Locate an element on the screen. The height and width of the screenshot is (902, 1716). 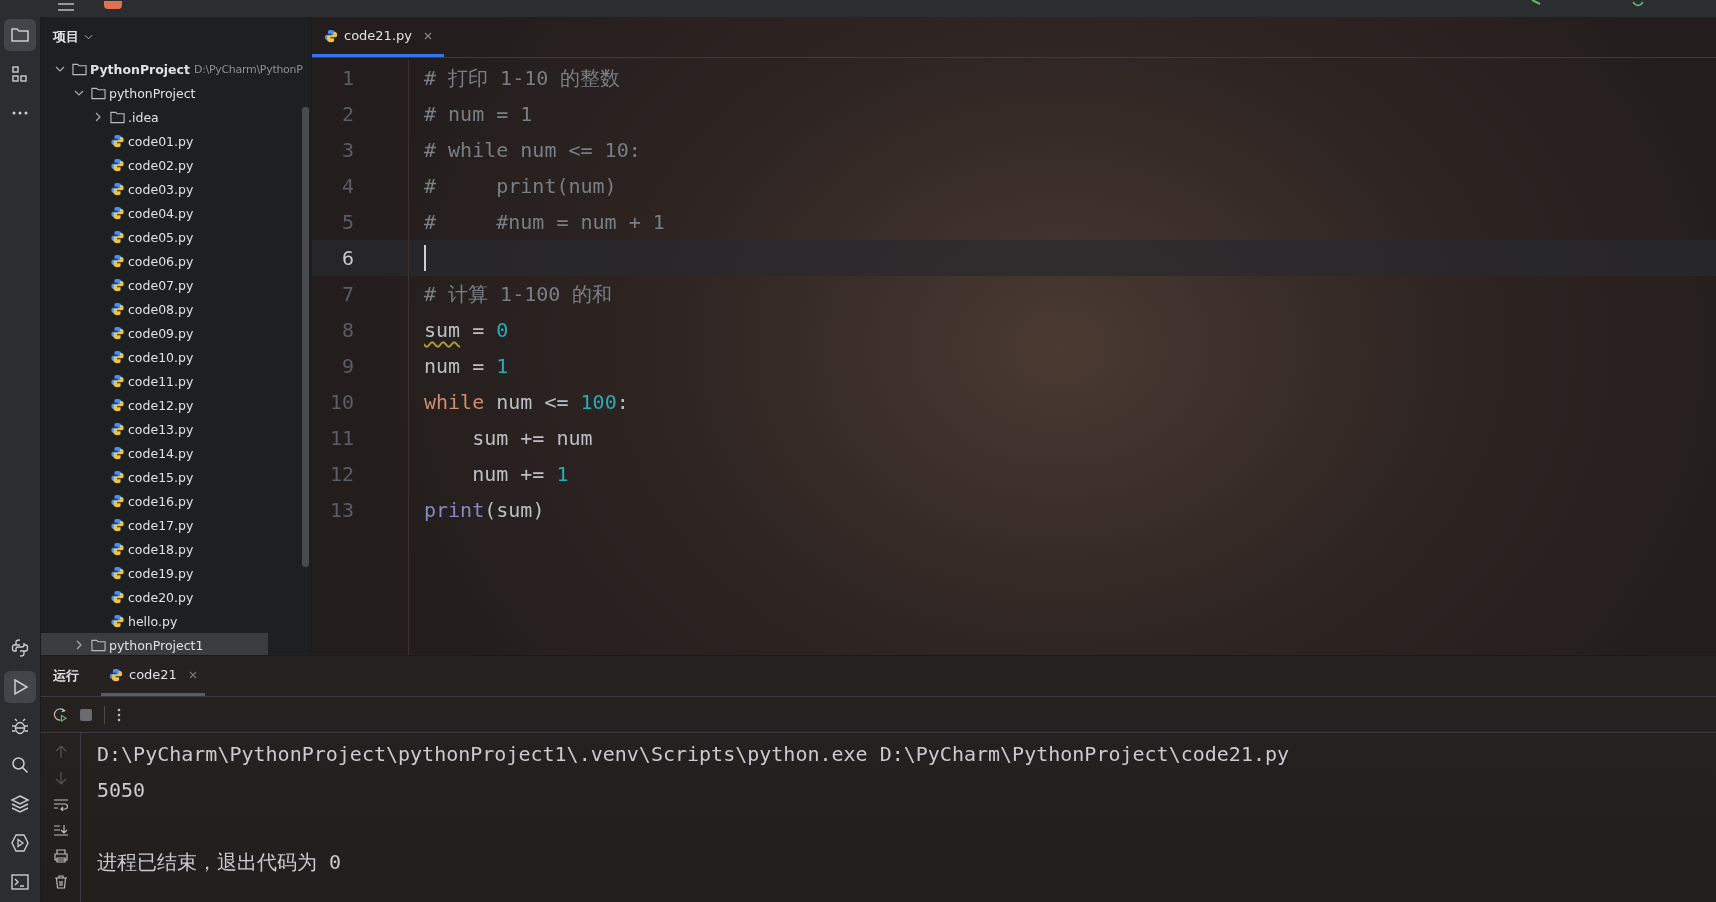
line-number: 4 is located at coordinates (347, 186).